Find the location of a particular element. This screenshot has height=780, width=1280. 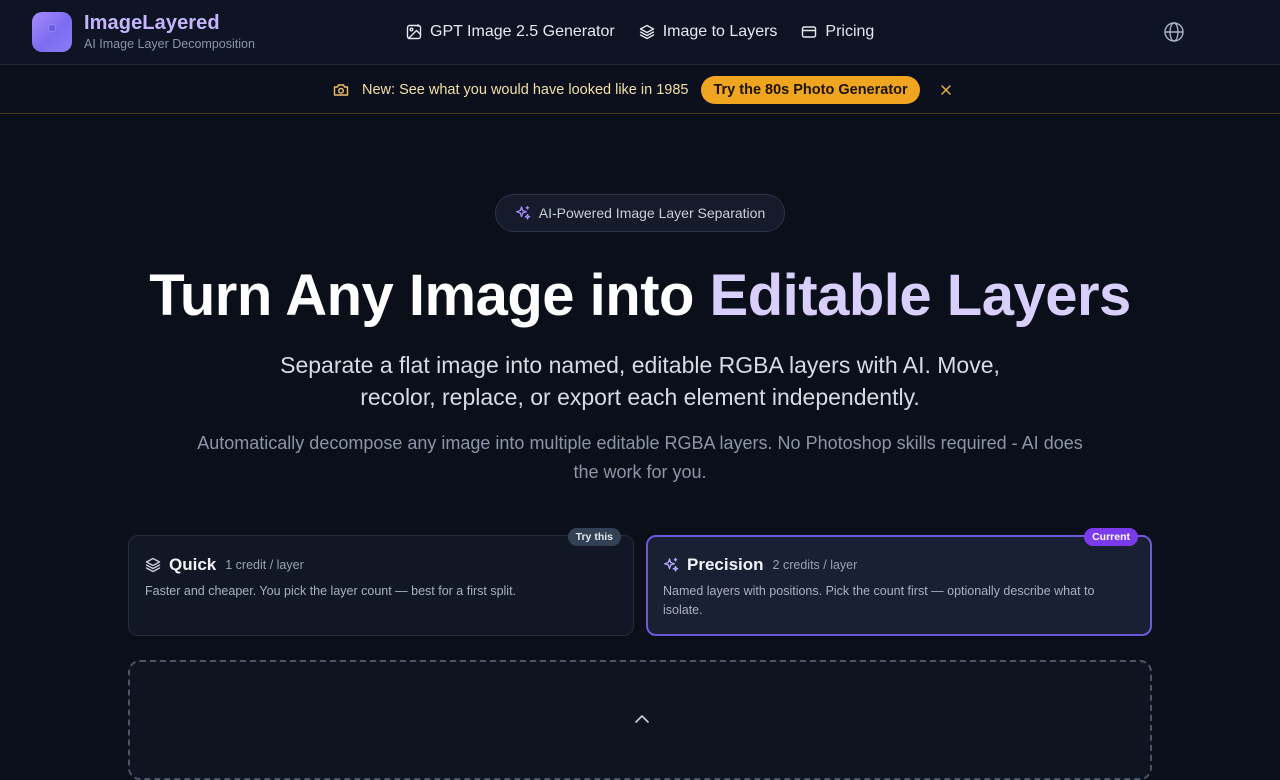

close-icon is located at coordinates (945, 89).